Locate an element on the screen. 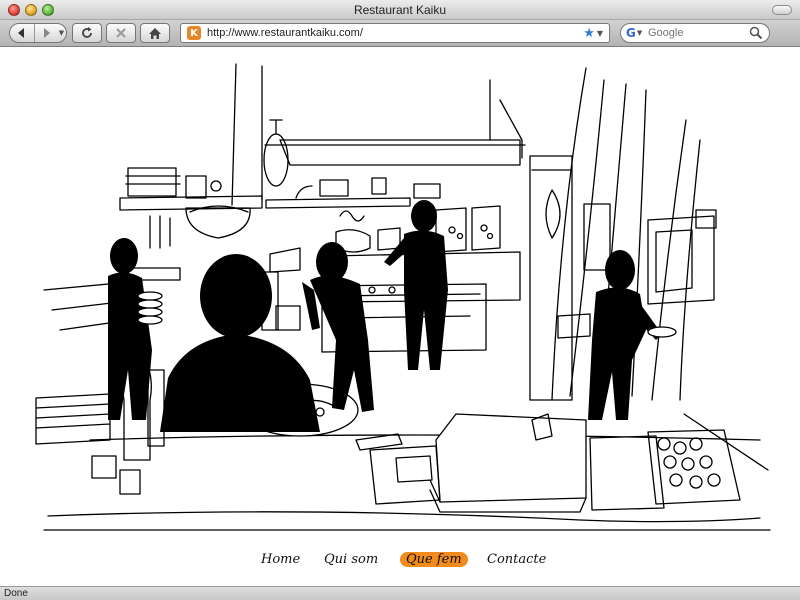  back-button is located at coordinates (22, 33).